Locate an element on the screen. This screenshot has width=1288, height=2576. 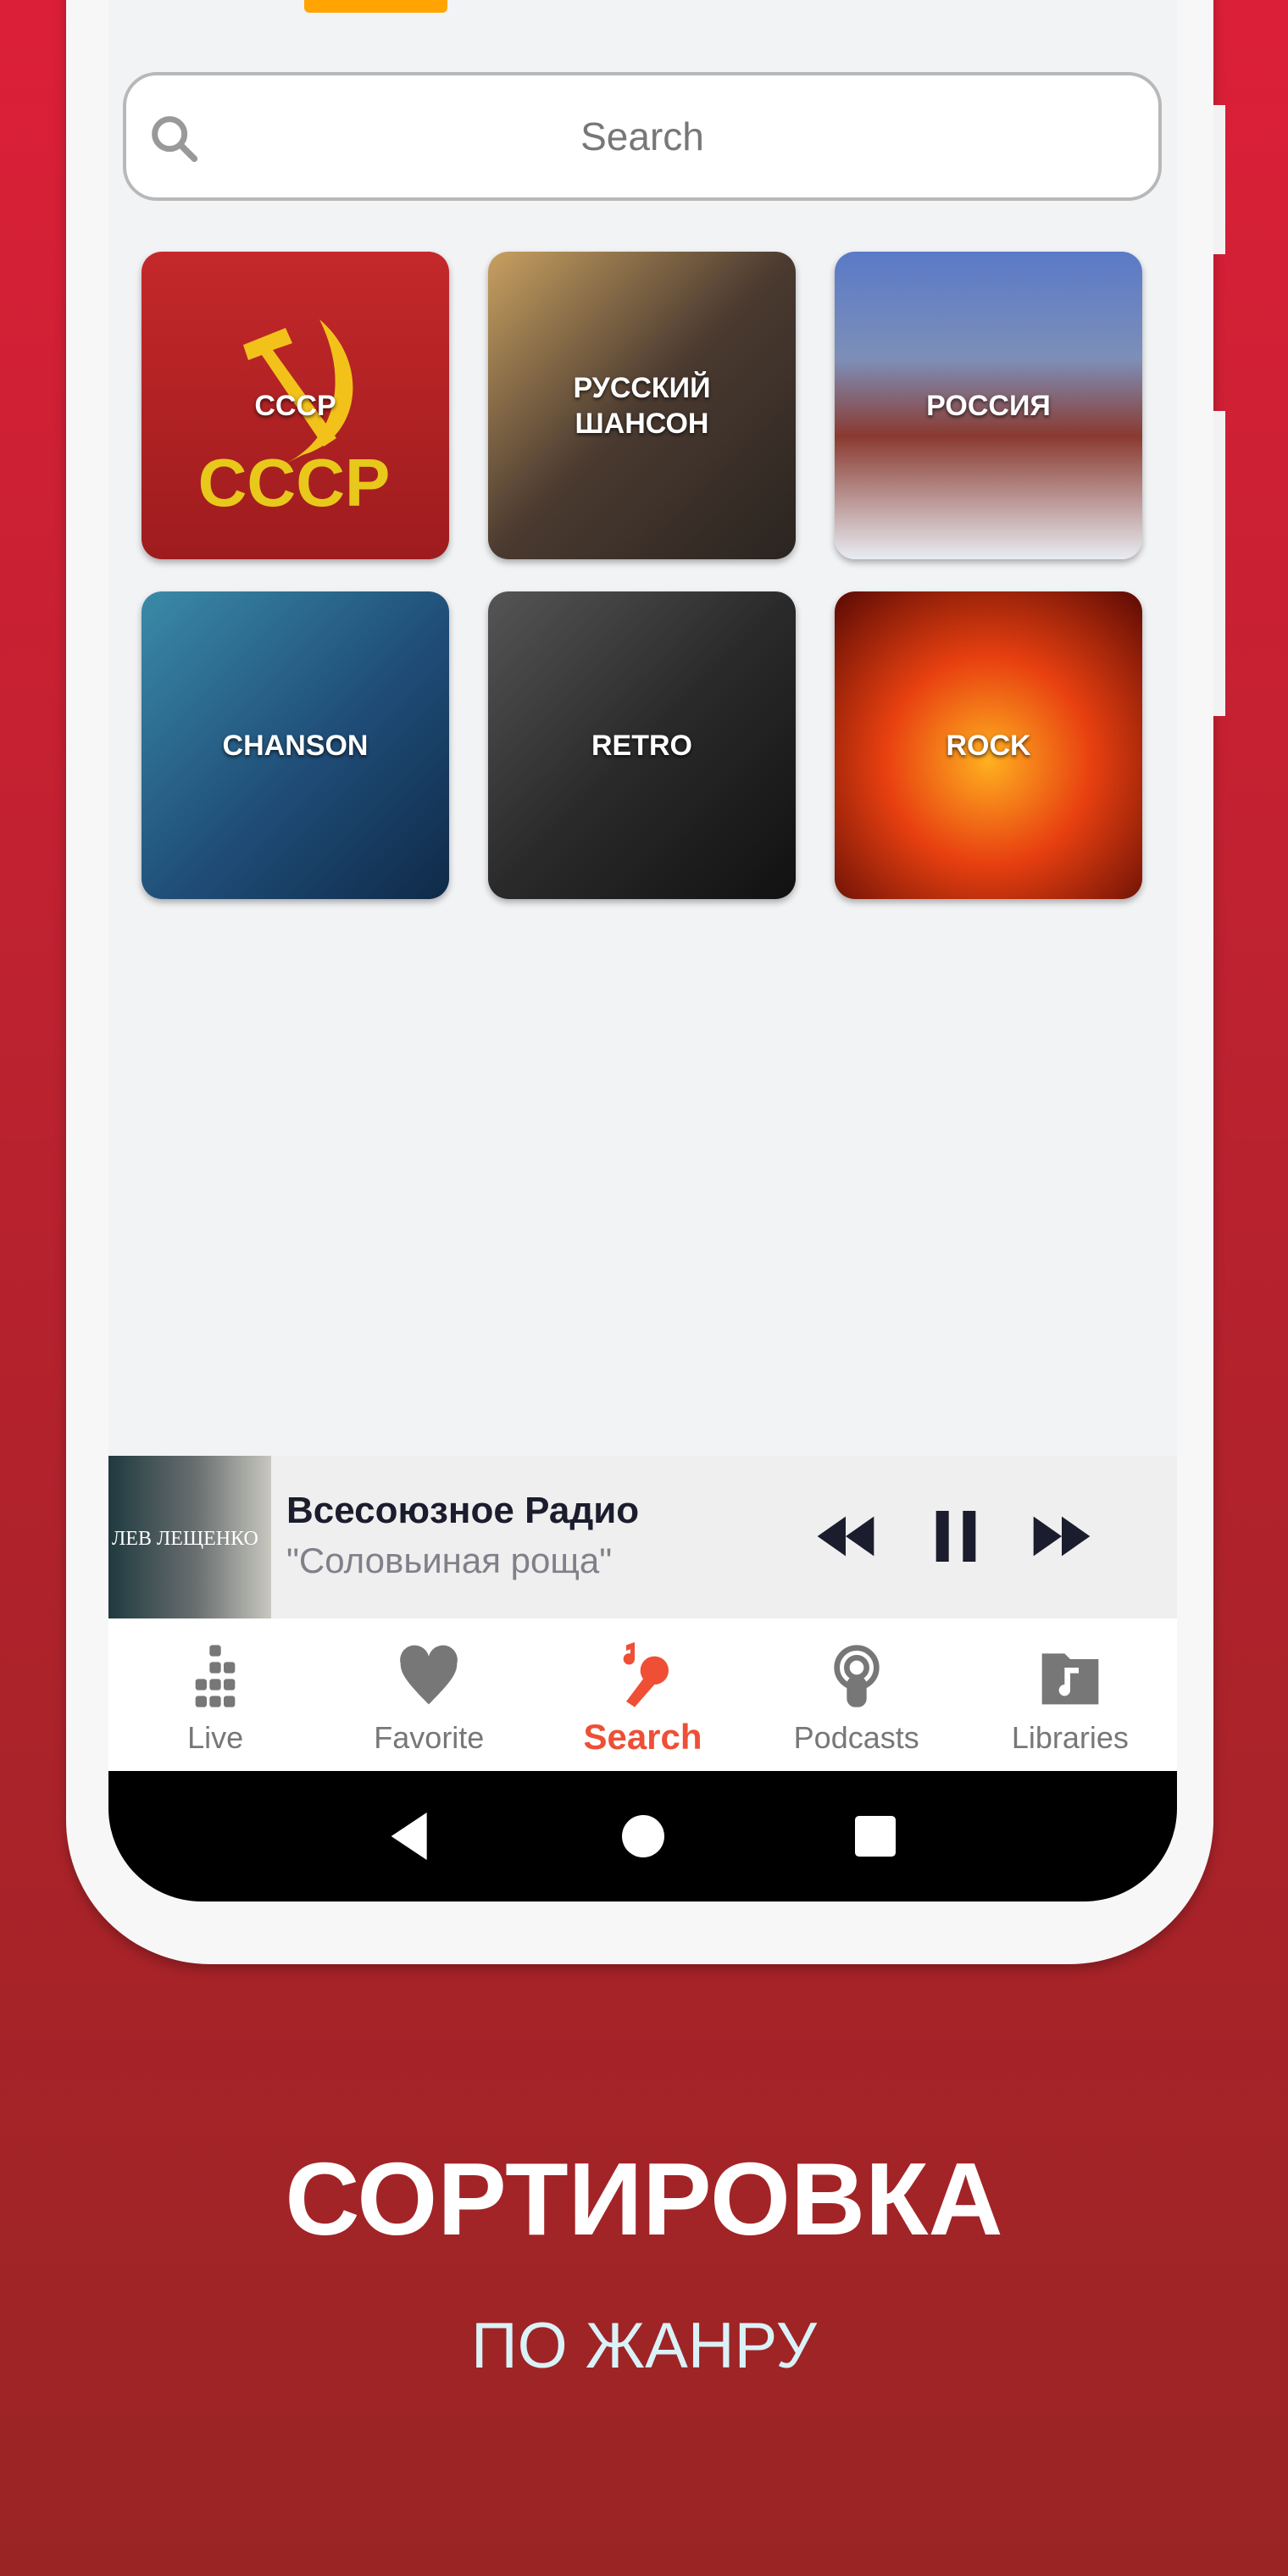
search-field is located at coordinates (642, 136).